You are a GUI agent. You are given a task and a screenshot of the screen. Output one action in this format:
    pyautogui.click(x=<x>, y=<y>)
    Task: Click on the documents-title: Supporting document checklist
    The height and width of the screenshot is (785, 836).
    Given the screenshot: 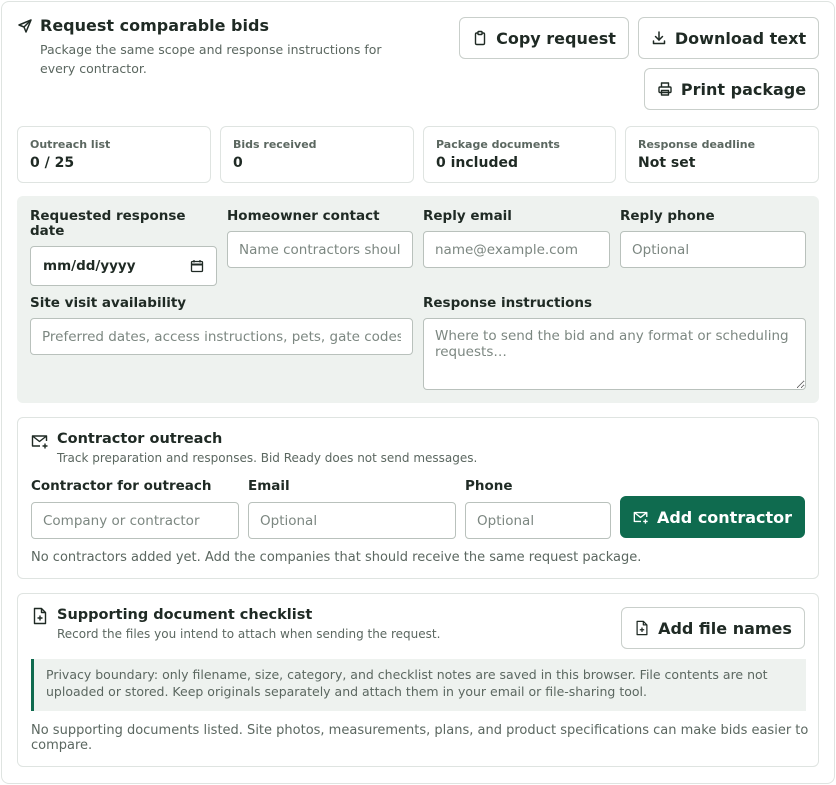 What is the action you would take?
    pyautogui.click(x=185, y=615)
    